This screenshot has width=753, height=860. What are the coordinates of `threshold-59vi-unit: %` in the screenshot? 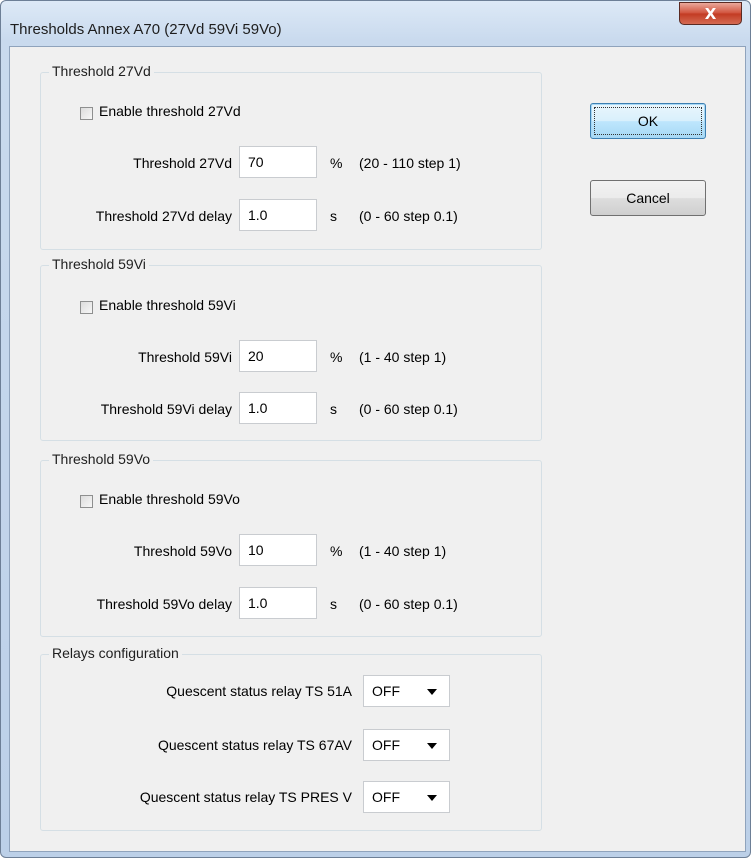 It's located at (336, 357).